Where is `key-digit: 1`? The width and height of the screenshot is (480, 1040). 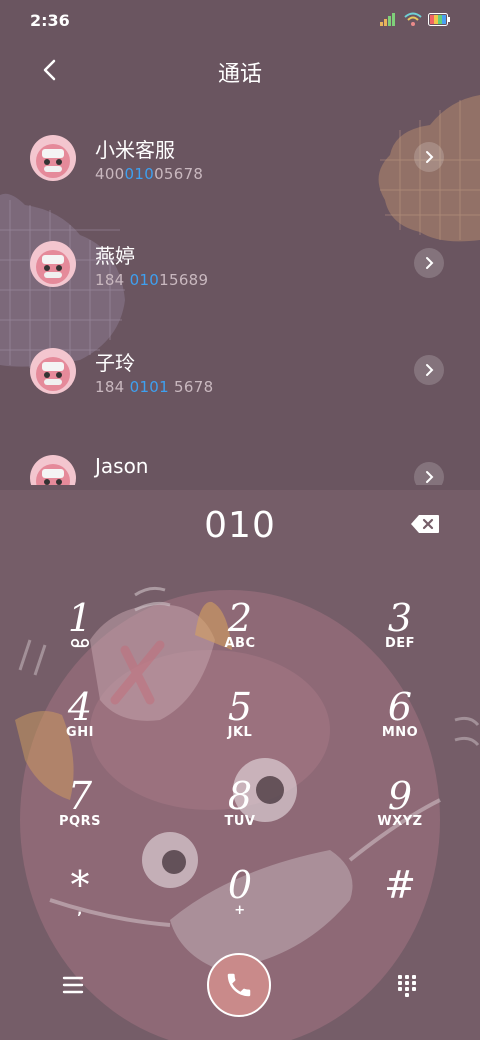
key-digit: 1 is located at coordinates (80, 618).